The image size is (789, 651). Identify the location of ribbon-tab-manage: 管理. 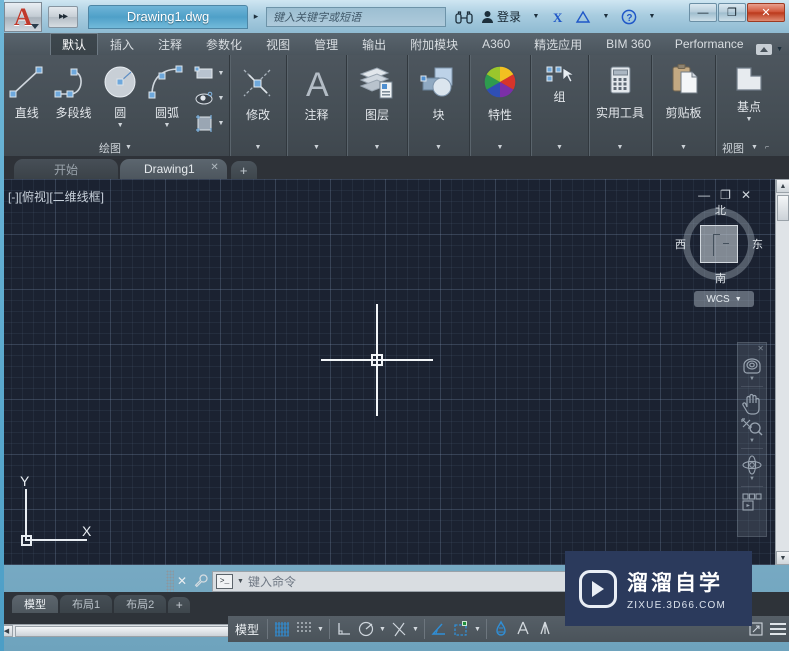
(326, 44).